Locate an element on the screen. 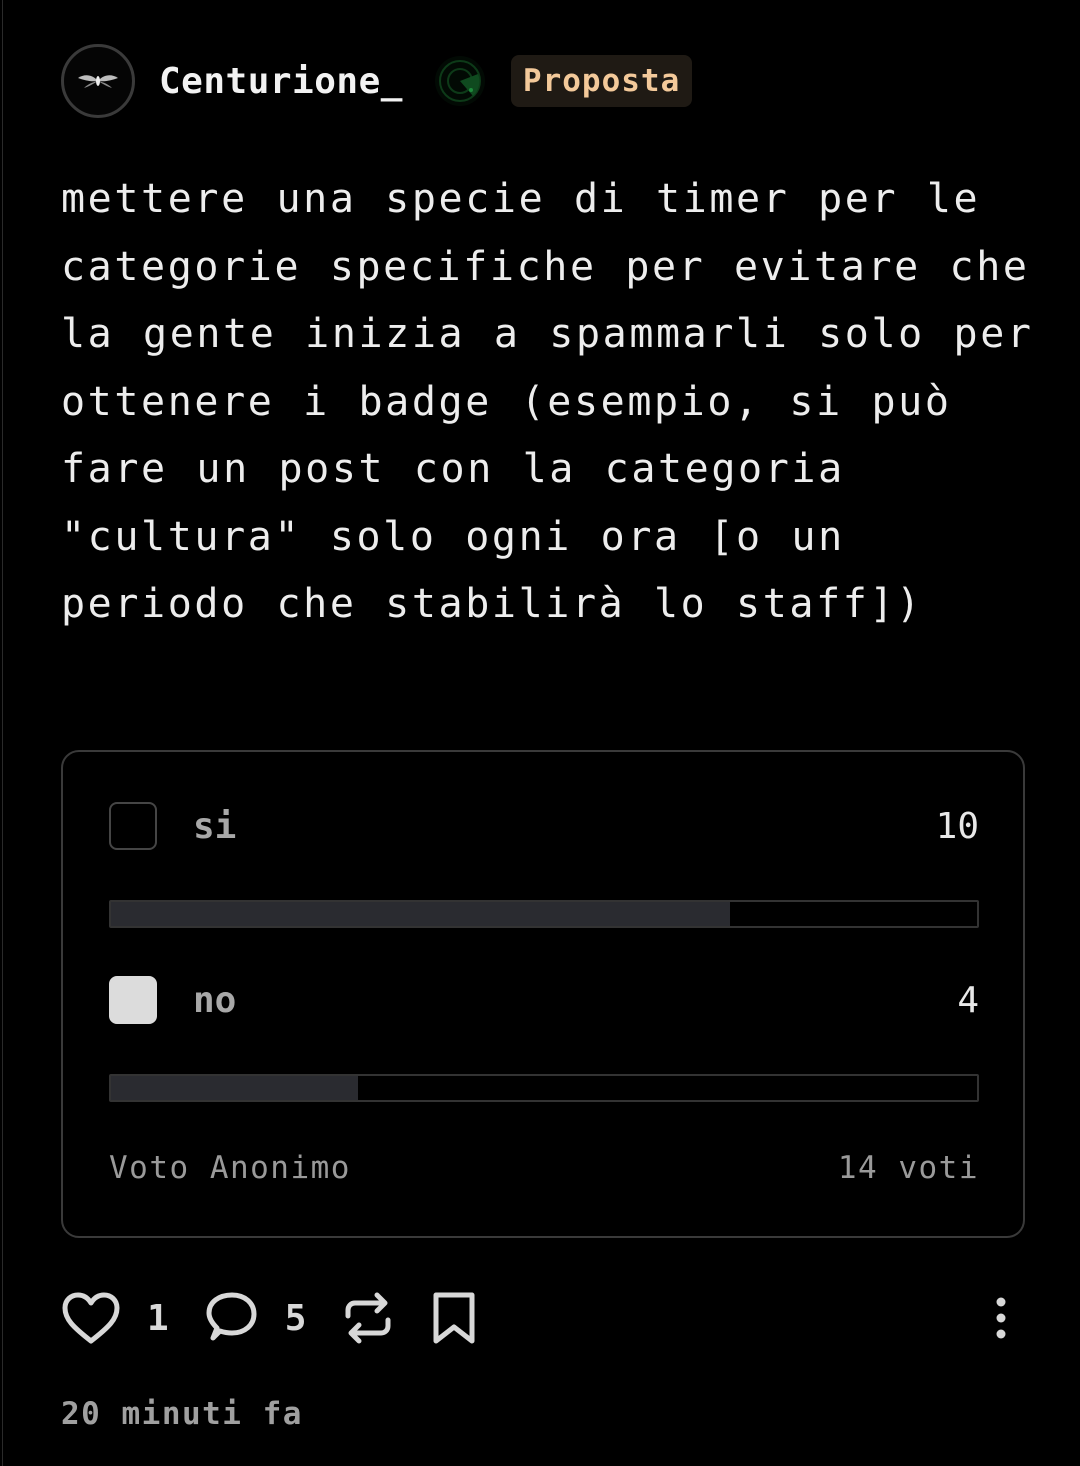  like-button: 1 is located at coordinates (115, 1318).